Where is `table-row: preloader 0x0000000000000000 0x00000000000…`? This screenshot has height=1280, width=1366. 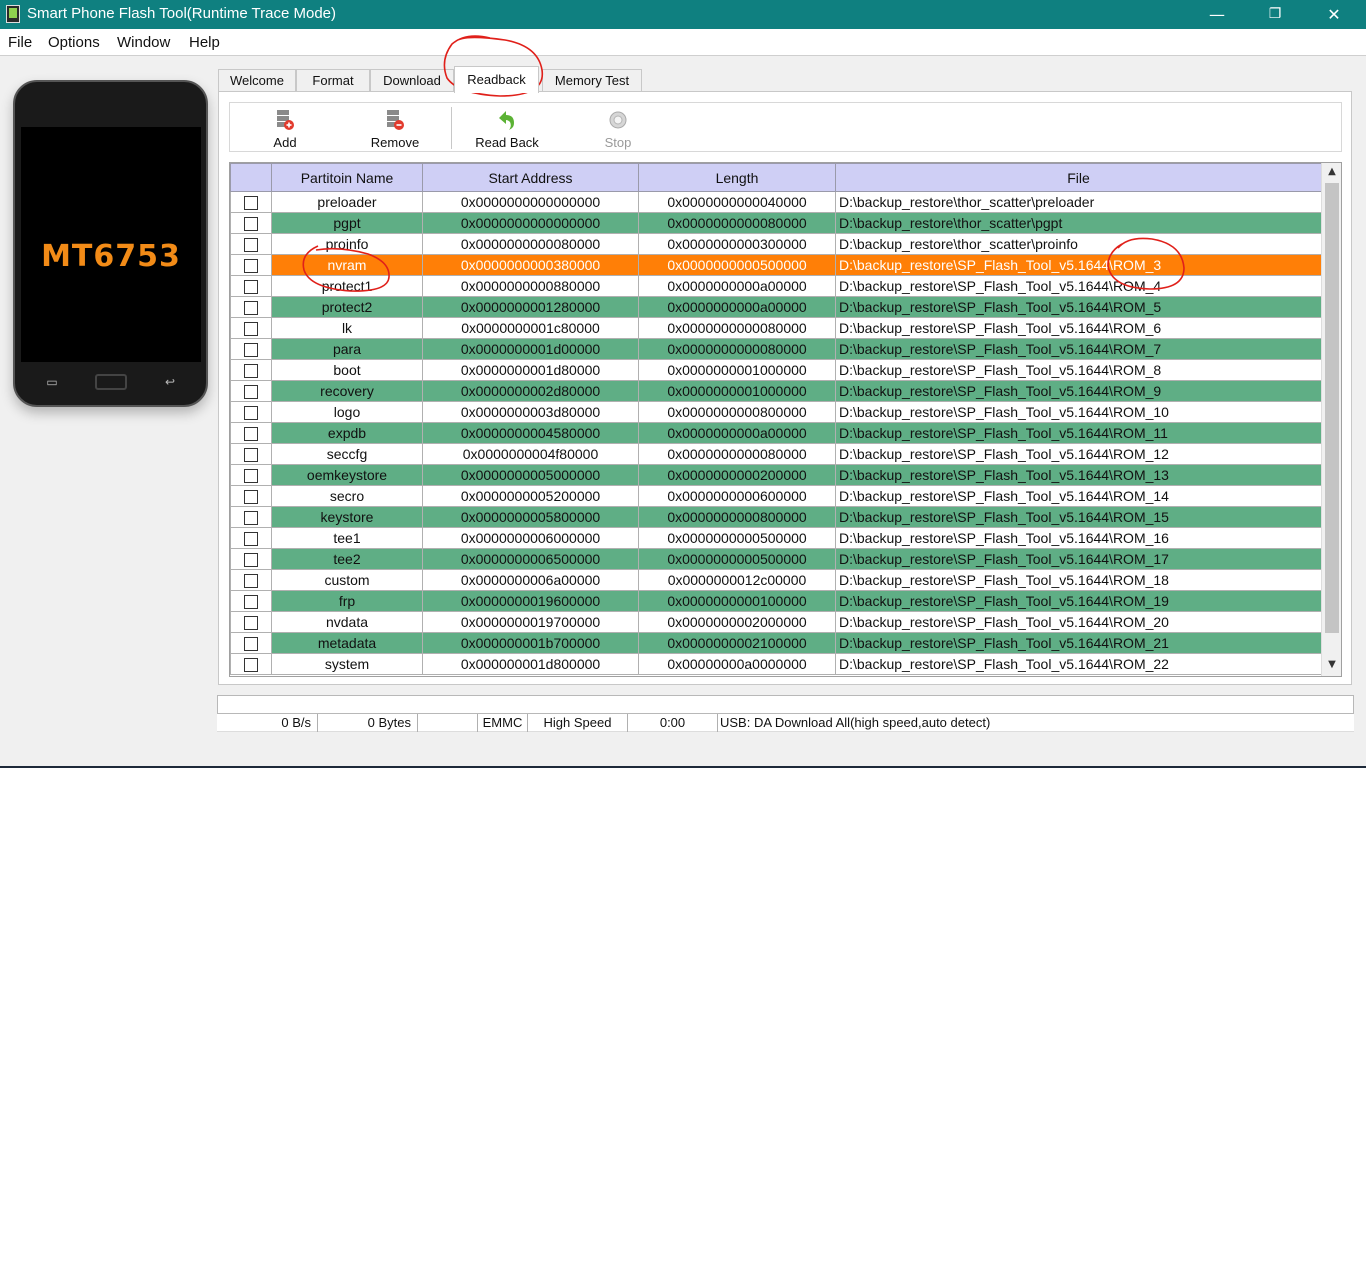 table-row: preloader 0x0000000000000000 0x00000000000… is located at coordinates (776, 202).